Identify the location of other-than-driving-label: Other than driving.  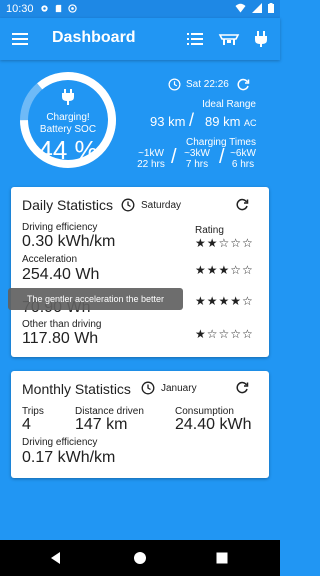
(62, 324).